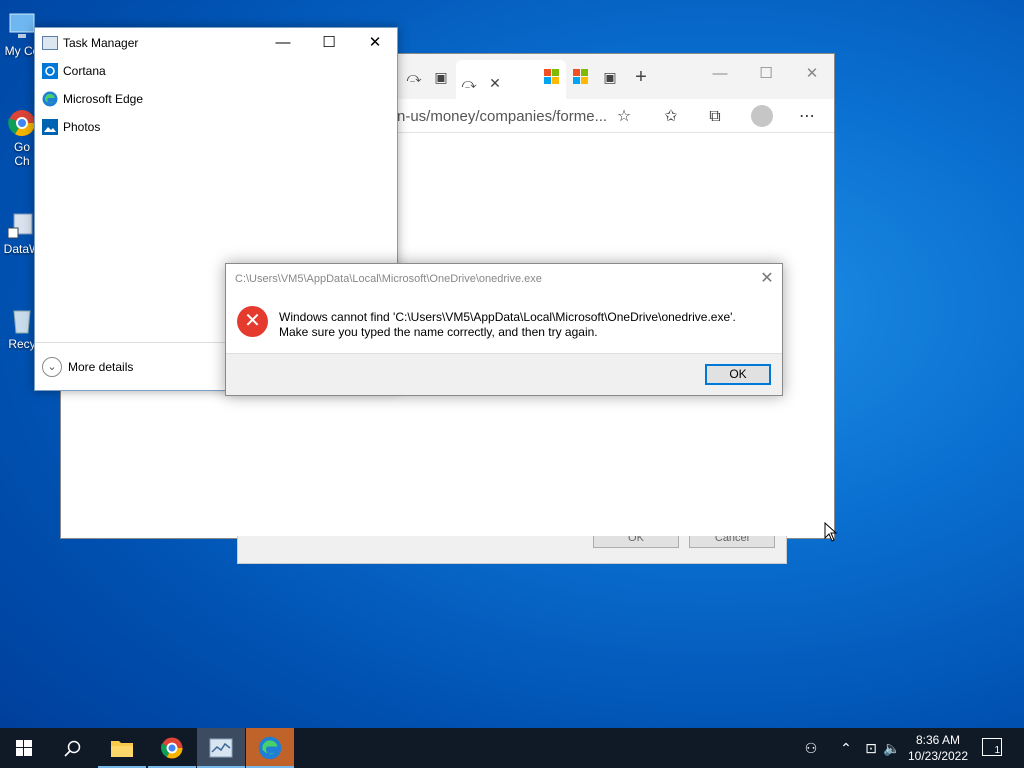 This screenshot has width=1024, height=768. Describe the element at coordinates (812, 74) in the screenshot. I see `edge-close-button: ✕` at that location.